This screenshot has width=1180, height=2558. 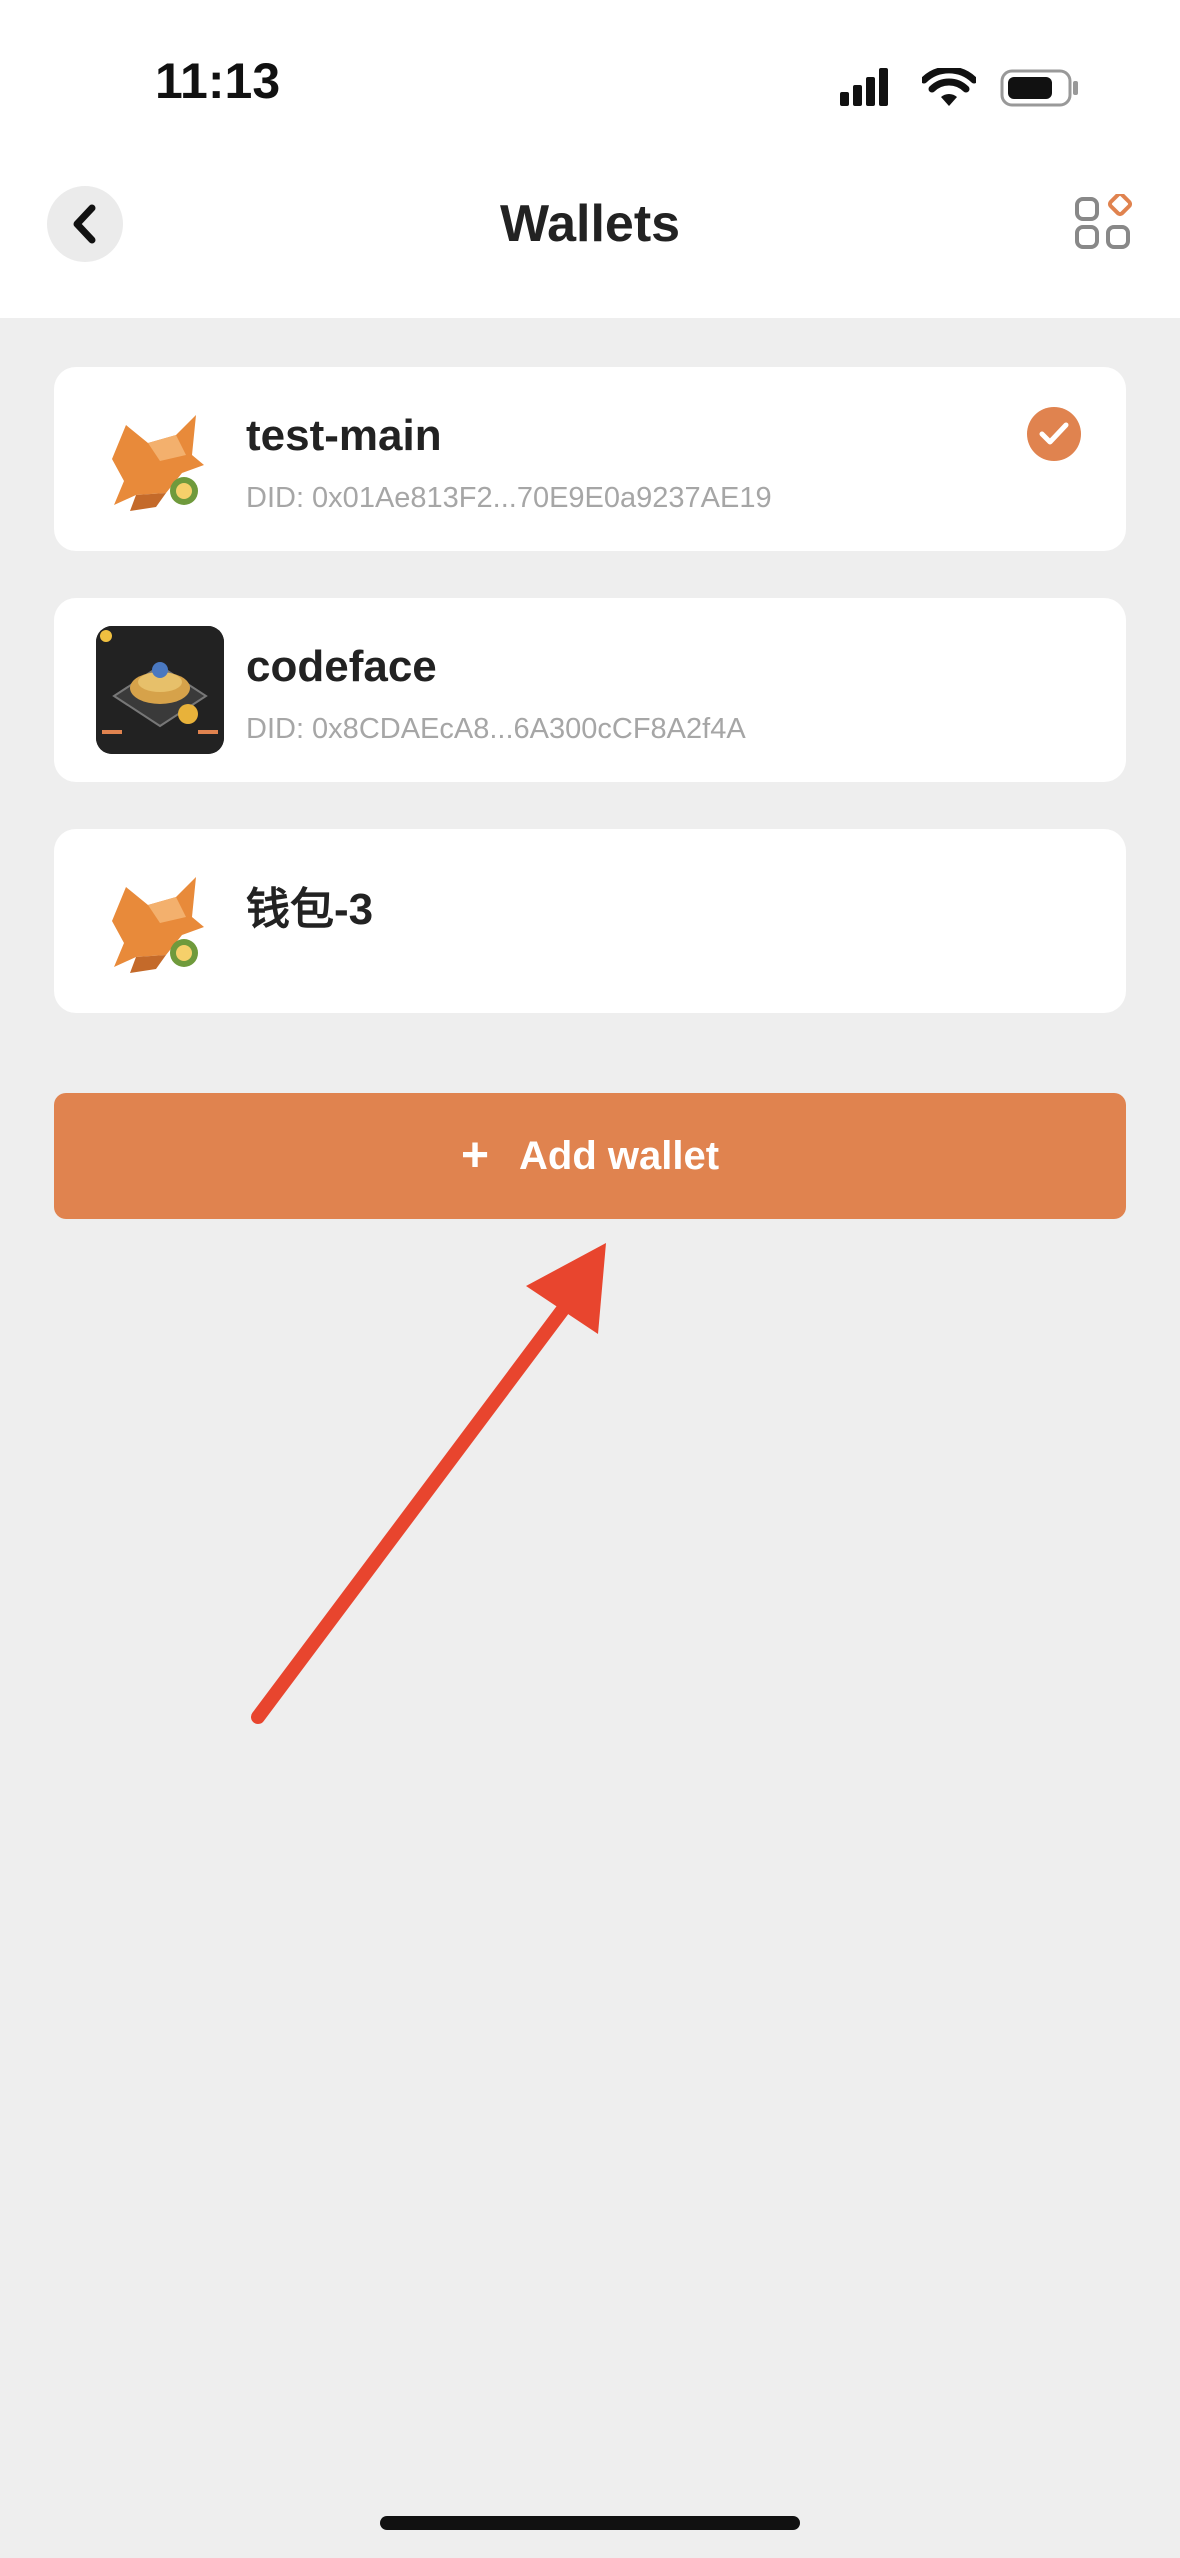 What do you see at coordinates (160, 690) in the screenshot?
I see `nft-avatar-image` at bounding box center [160, 690].